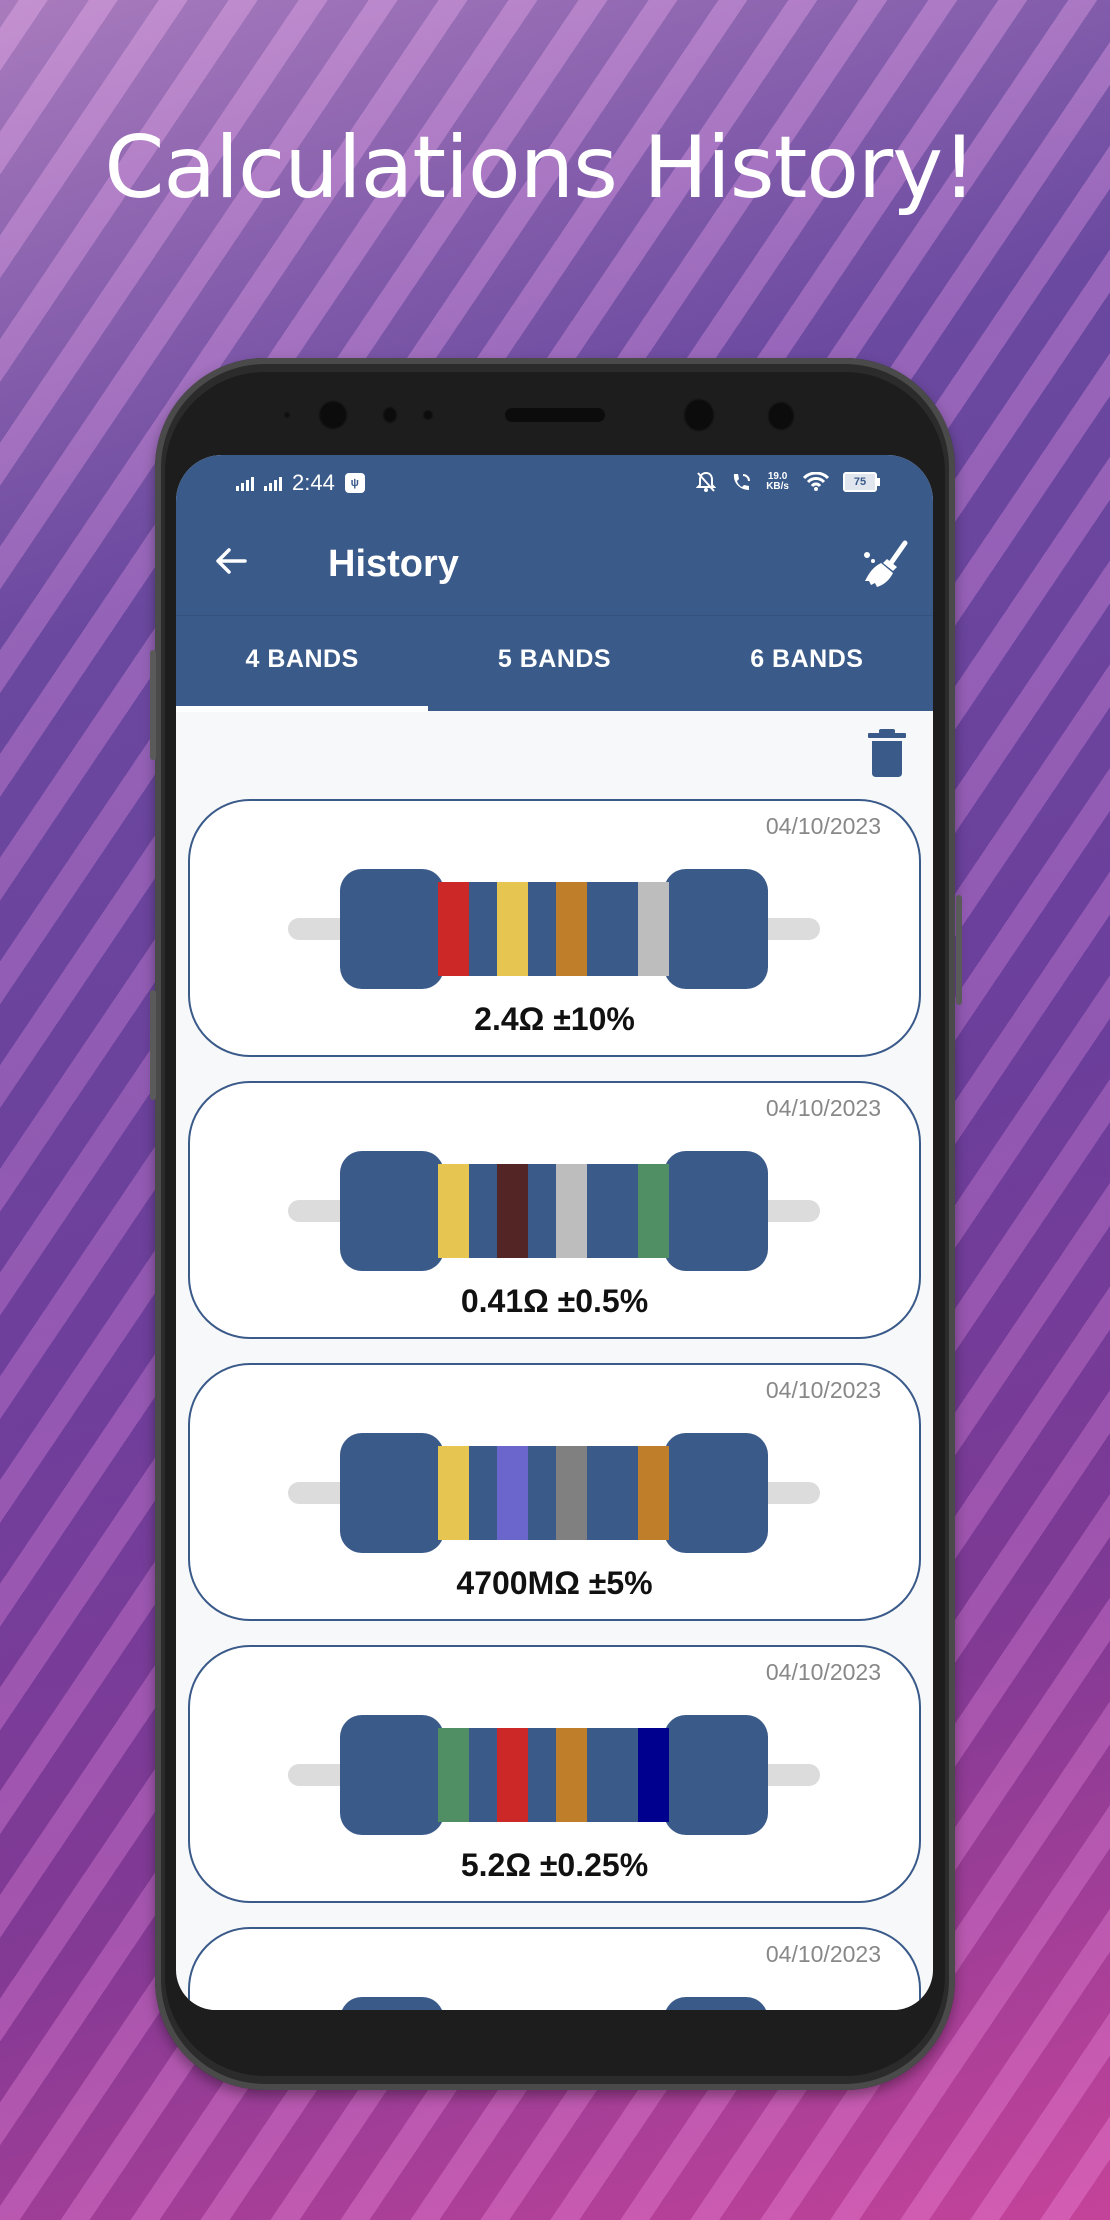 The image size is (1110, 2220). What do you see at coordinates (807, 664) in the screenshot?
I see `tab-6-bands: 6 BANDS` at bounding box center [807, 664].